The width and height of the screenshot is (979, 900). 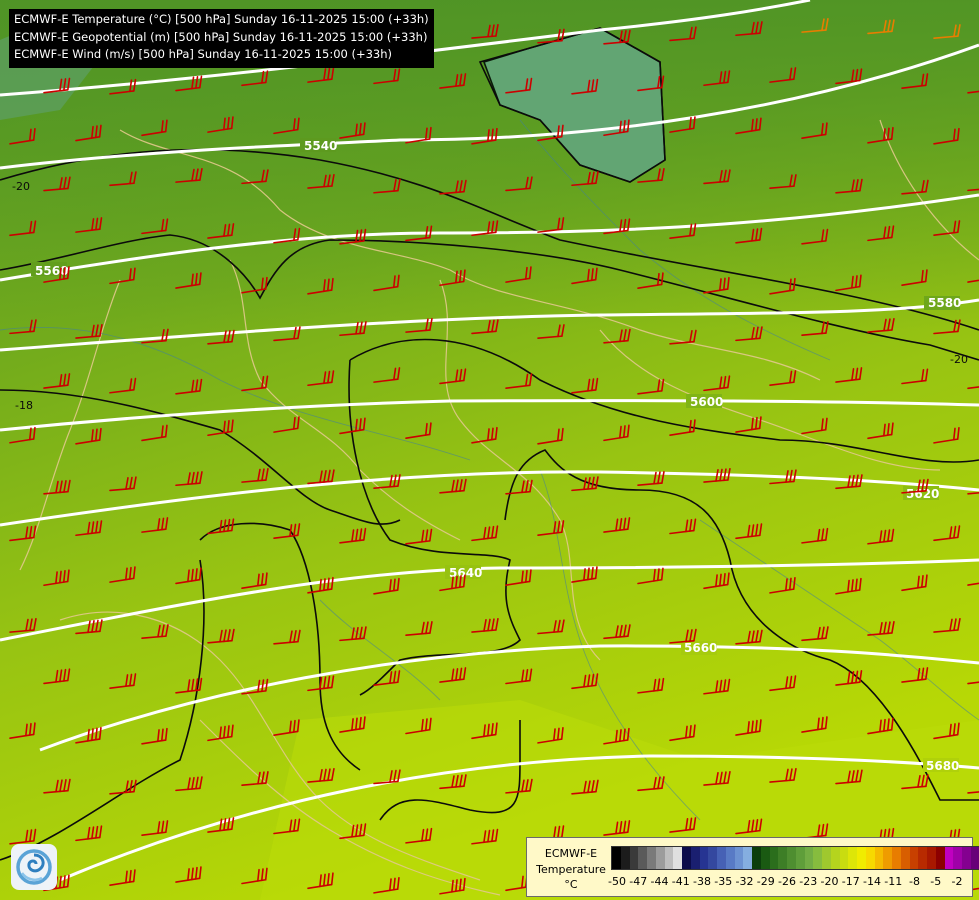 What do you see at coordinates (571, 869) in the screenshot?
I see `legend-subtitle: Temperature` at bounding box center [571, 869].